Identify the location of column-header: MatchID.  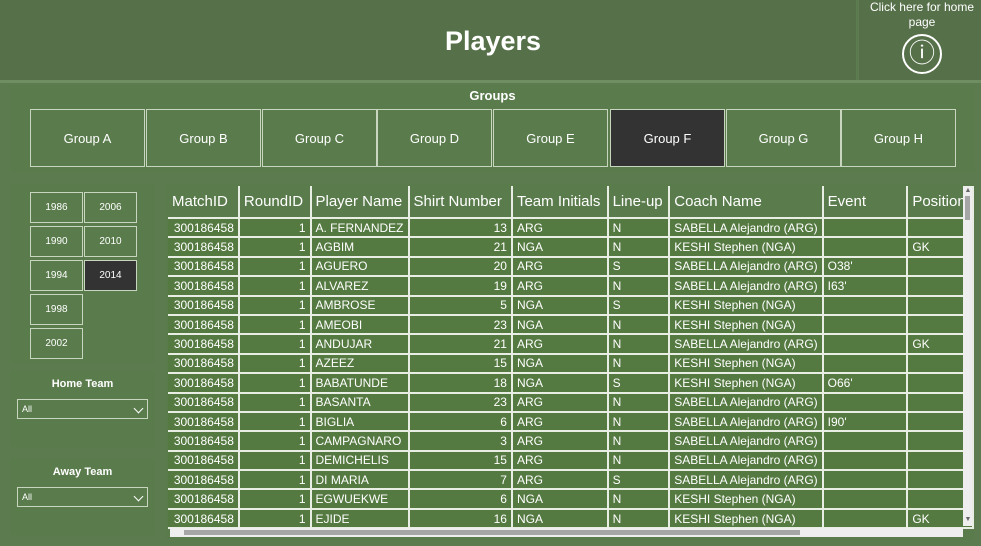
(204, 202).